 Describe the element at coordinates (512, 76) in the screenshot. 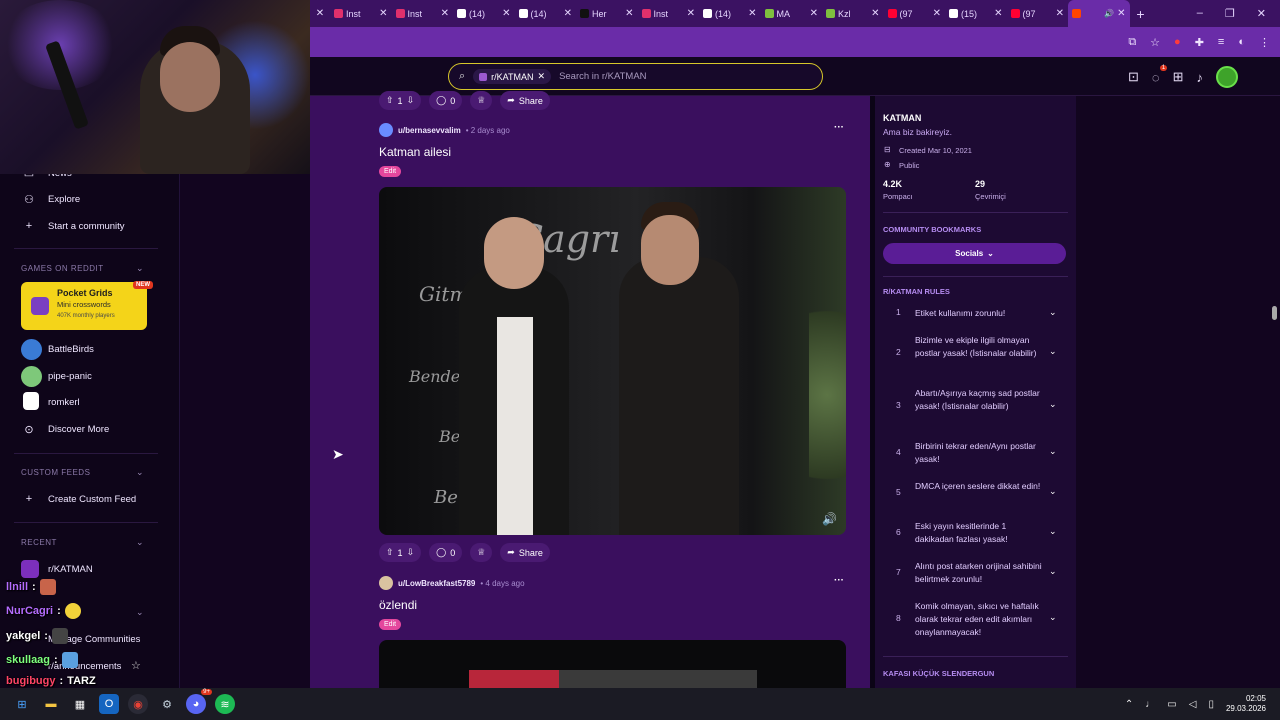

I see `search-community-chip: r/KATMAN ✕` at that location.